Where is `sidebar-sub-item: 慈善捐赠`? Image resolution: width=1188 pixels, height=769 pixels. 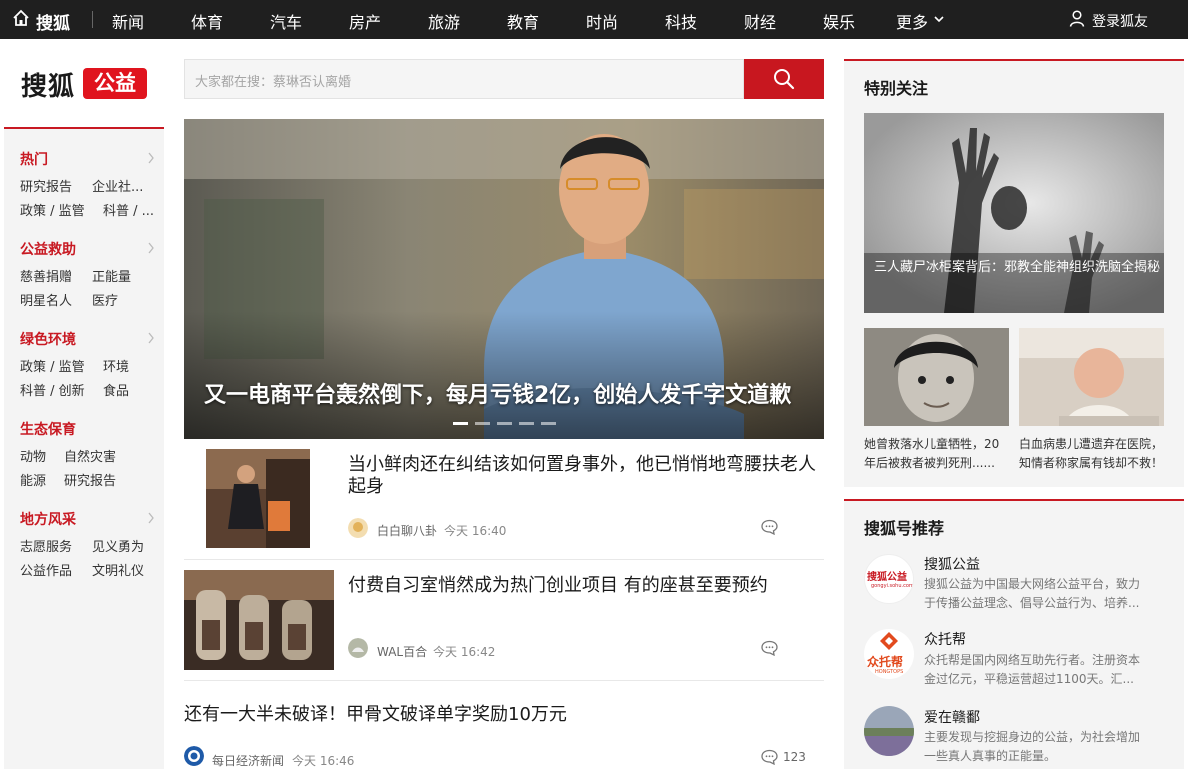
sidebar-sub-item: 慈善捐赠 is located at coordinates (46, 275).